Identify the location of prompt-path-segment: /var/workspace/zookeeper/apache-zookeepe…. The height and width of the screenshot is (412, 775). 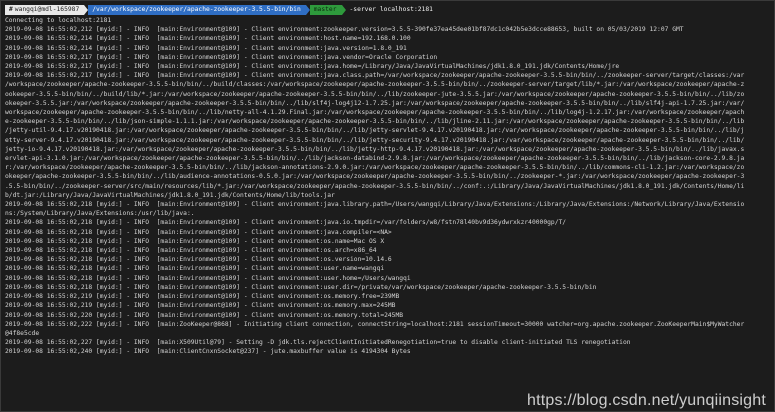
(199, 9).